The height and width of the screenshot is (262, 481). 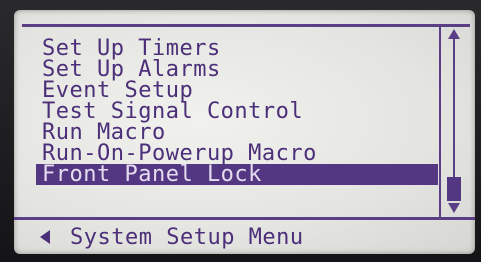 I want to click on scrollbar, so click(x=453, y=122).